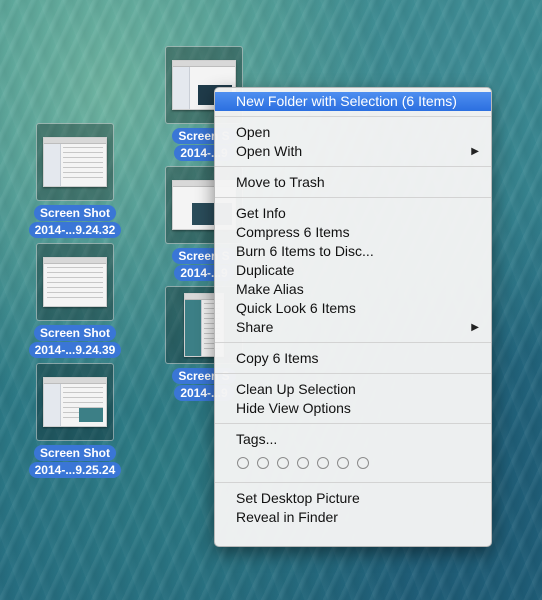  Describe the element at coordinates (353, 517) in the screenshot. I see `menu-item-reveal-in-finder: Reveal in Finder` at that location.